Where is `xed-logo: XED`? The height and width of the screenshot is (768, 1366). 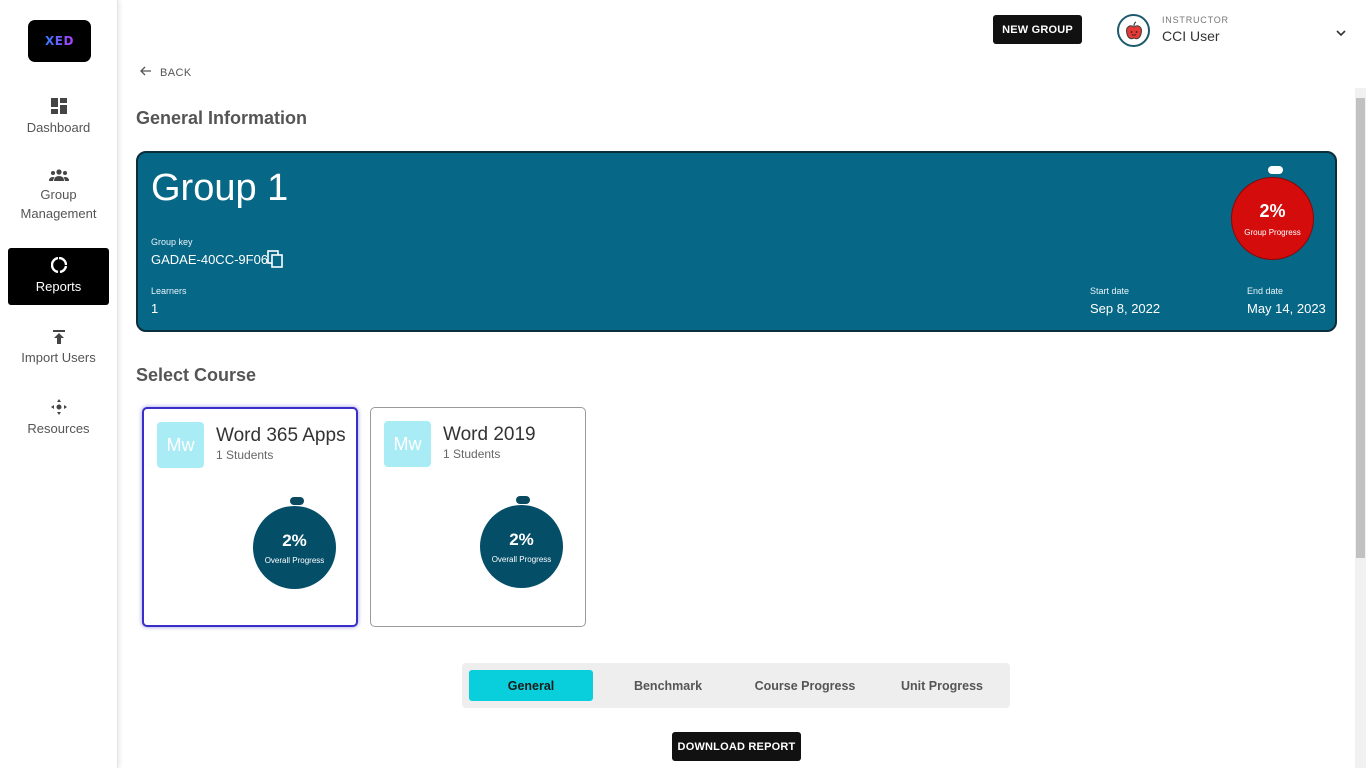
xed-logo: XED is located at coordinates (59, 41).